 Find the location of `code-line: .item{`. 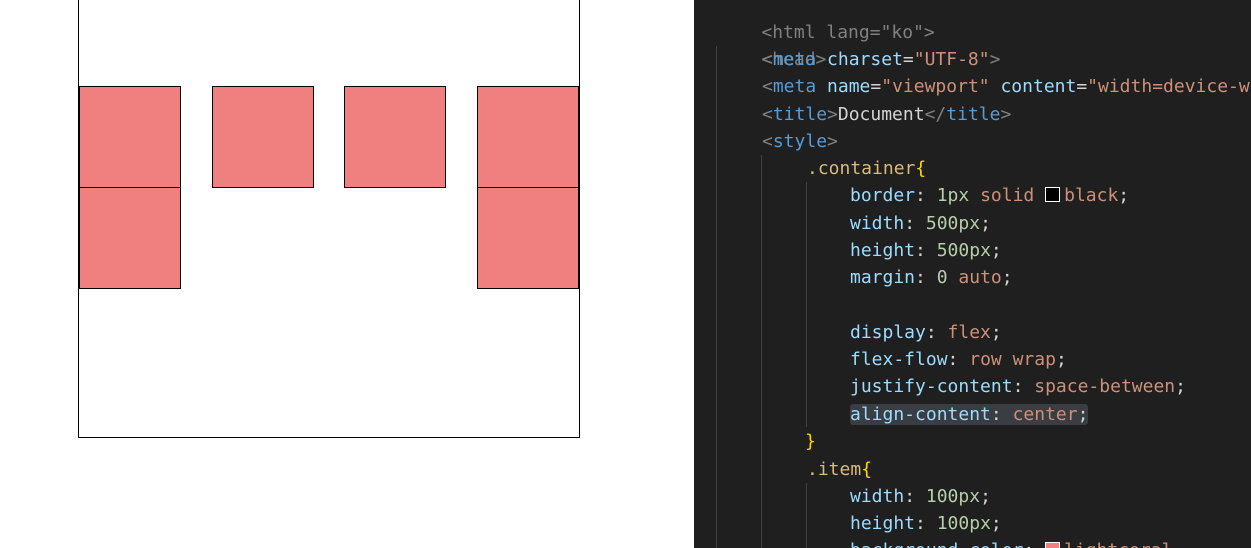

code-line: .item{ is located at coordinates (840, 469).